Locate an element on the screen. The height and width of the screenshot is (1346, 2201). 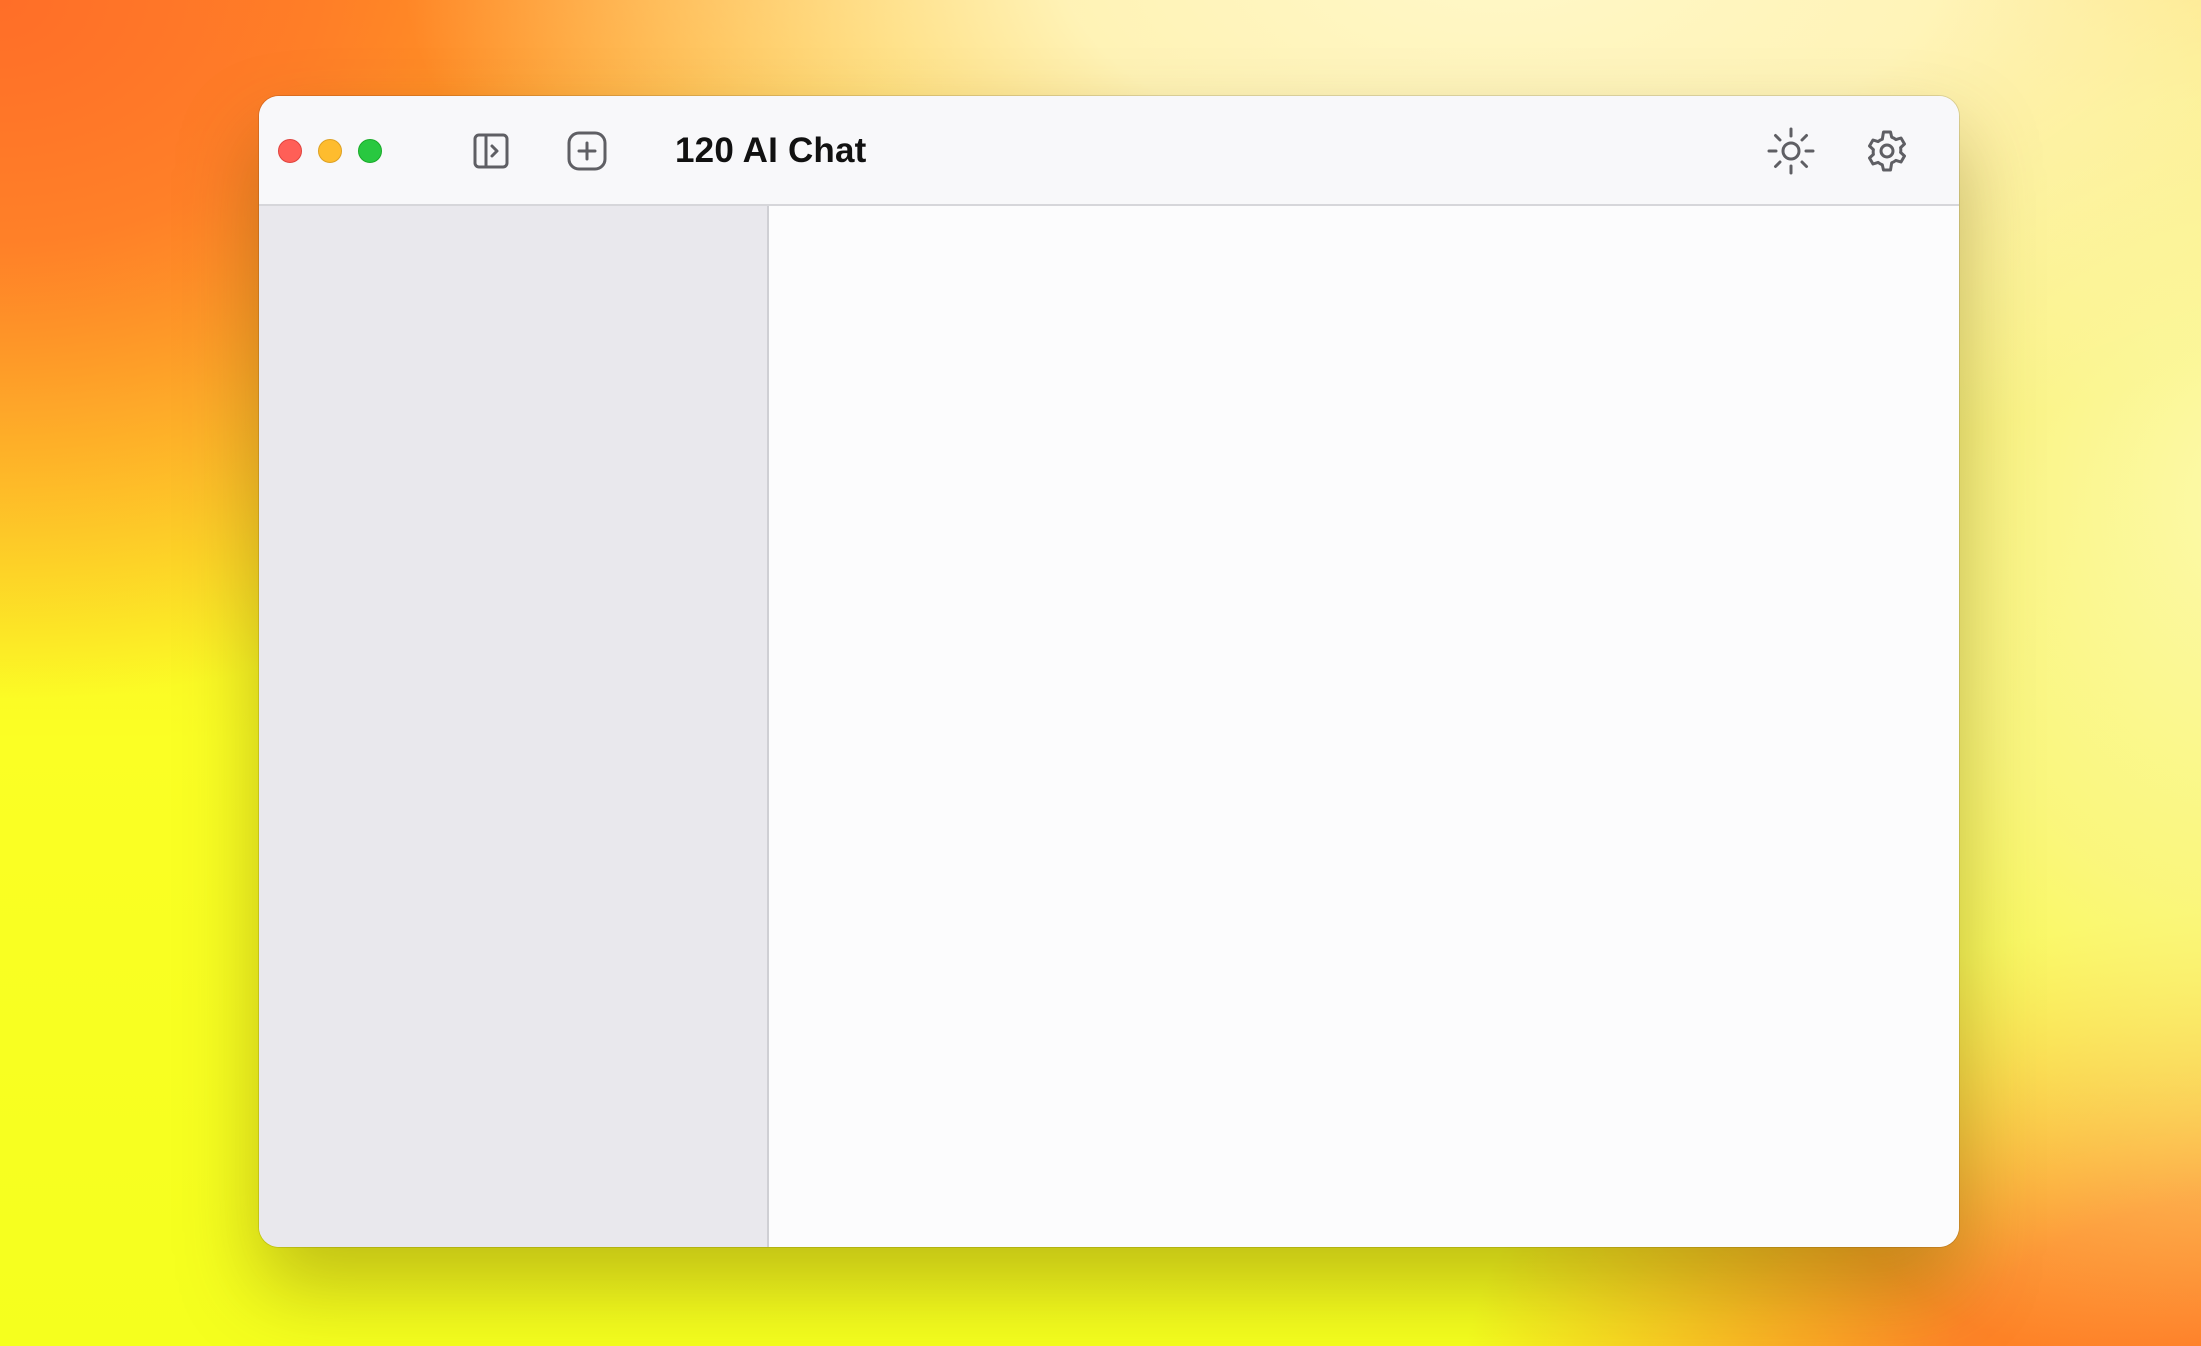
toggle-sidebar-button is located at coordinates (491, 151).